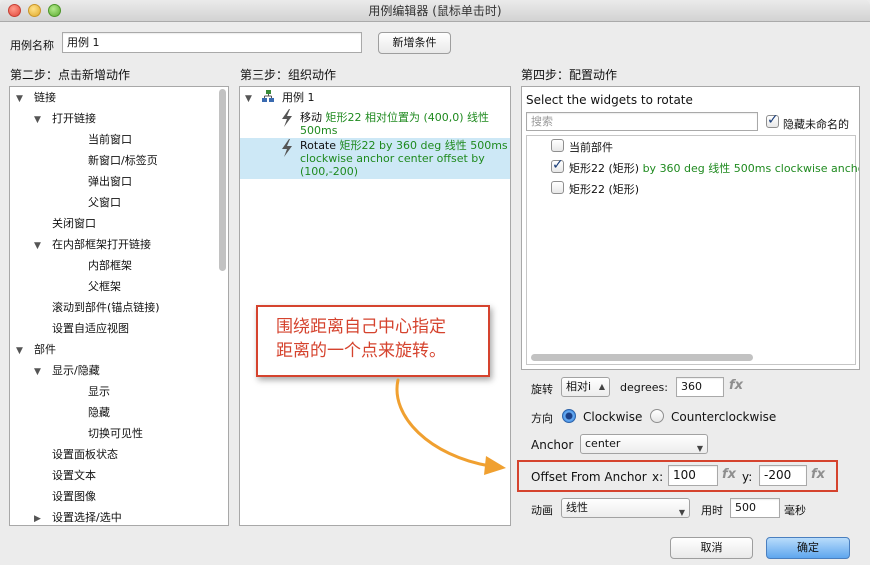 The width and height of the screenshot is (870, 565). I want to click on offset-x-fx-button: fx, so click(729, 474).